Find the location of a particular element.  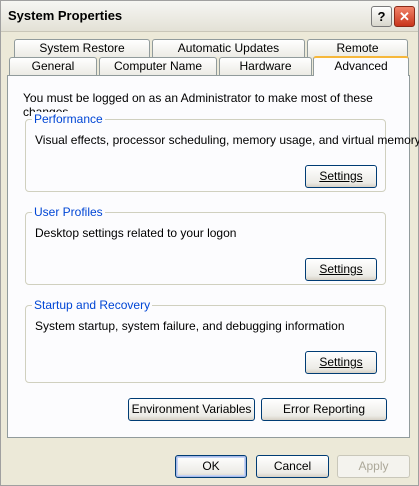

tab-computer-name: Computer Name is located at coordinates (158, 66).